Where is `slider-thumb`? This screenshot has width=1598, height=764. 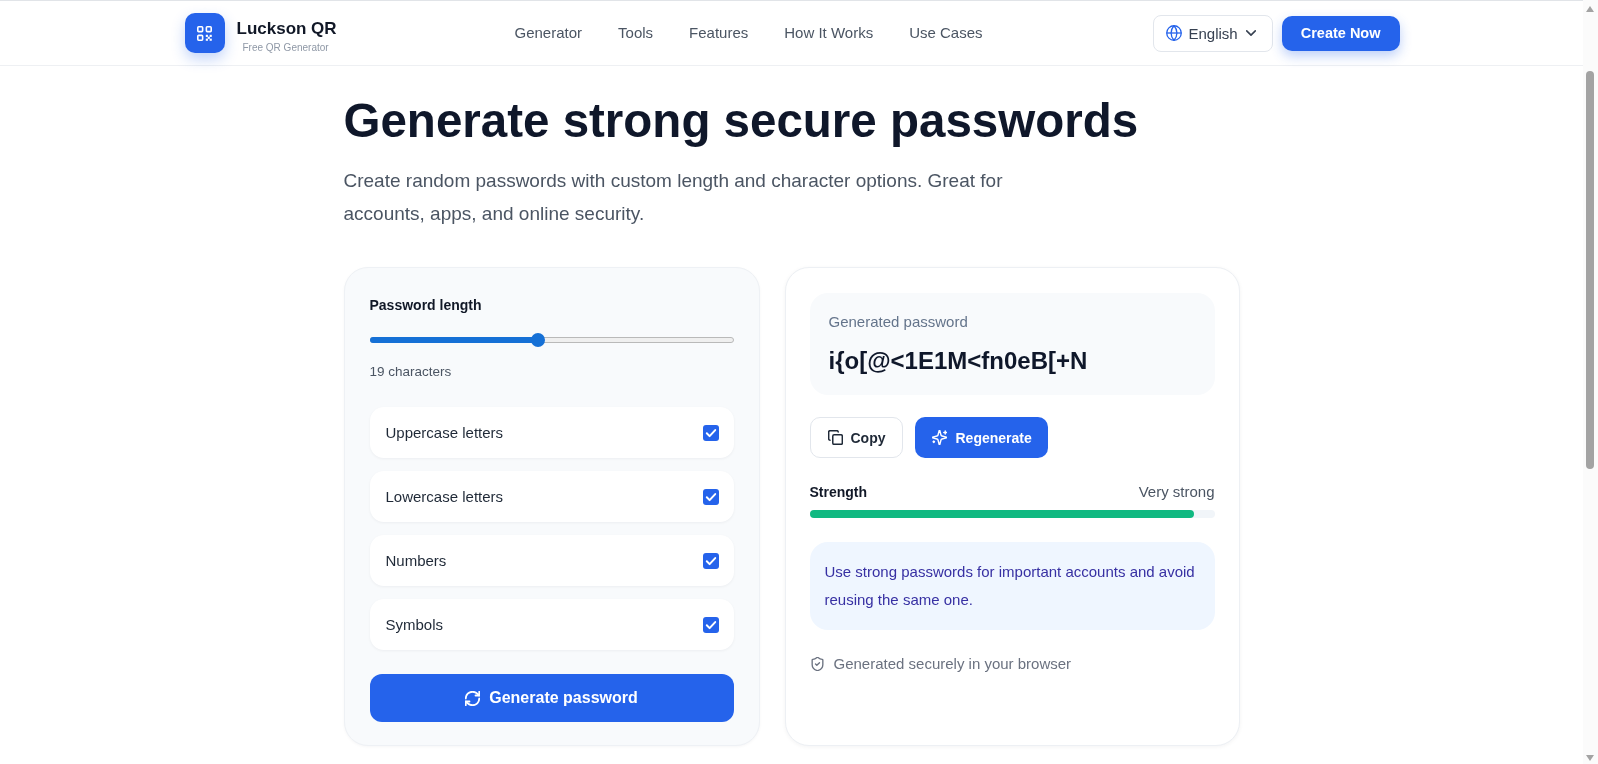 slider-thumb is located at coordinates (537, 340).